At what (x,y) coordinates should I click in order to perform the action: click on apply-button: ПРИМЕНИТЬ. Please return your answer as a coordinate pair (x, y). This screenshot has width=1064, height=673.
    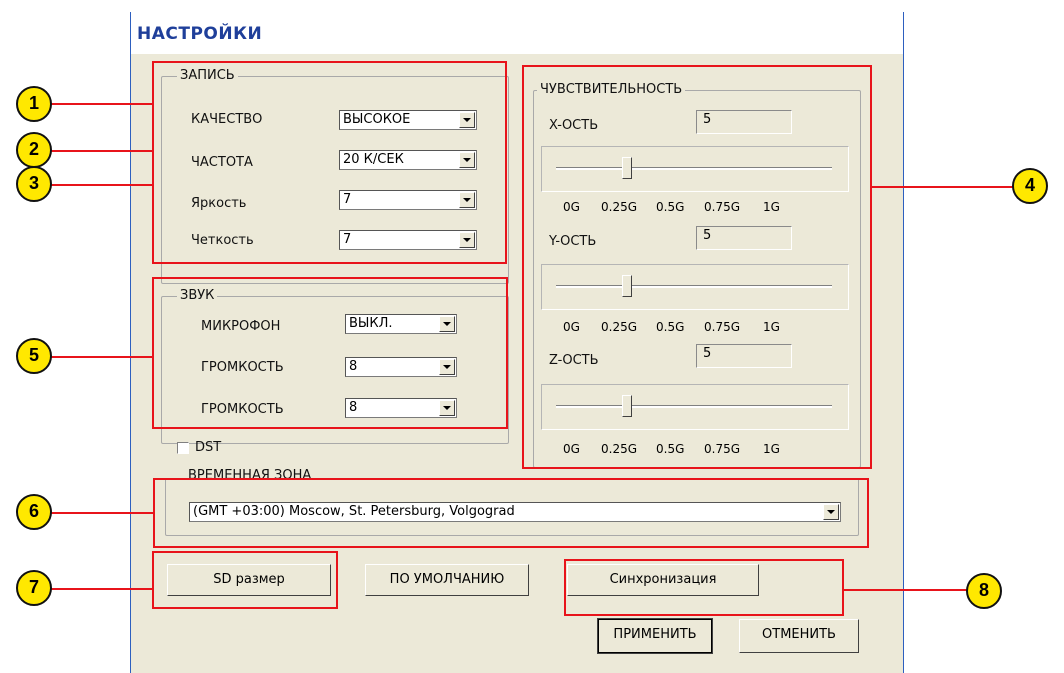
    Looking at the image, I should click on (655, 636).